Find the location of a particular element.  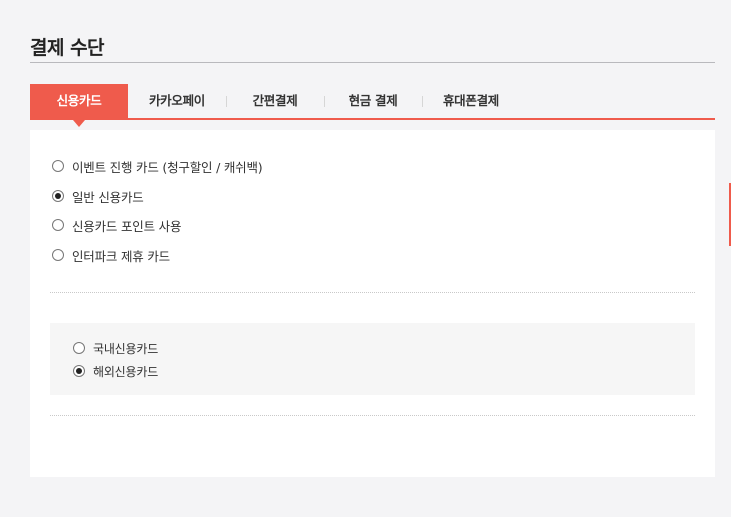

card-option-partner: 인터파크 제휴 카드 is located at coordinates (111, 255).